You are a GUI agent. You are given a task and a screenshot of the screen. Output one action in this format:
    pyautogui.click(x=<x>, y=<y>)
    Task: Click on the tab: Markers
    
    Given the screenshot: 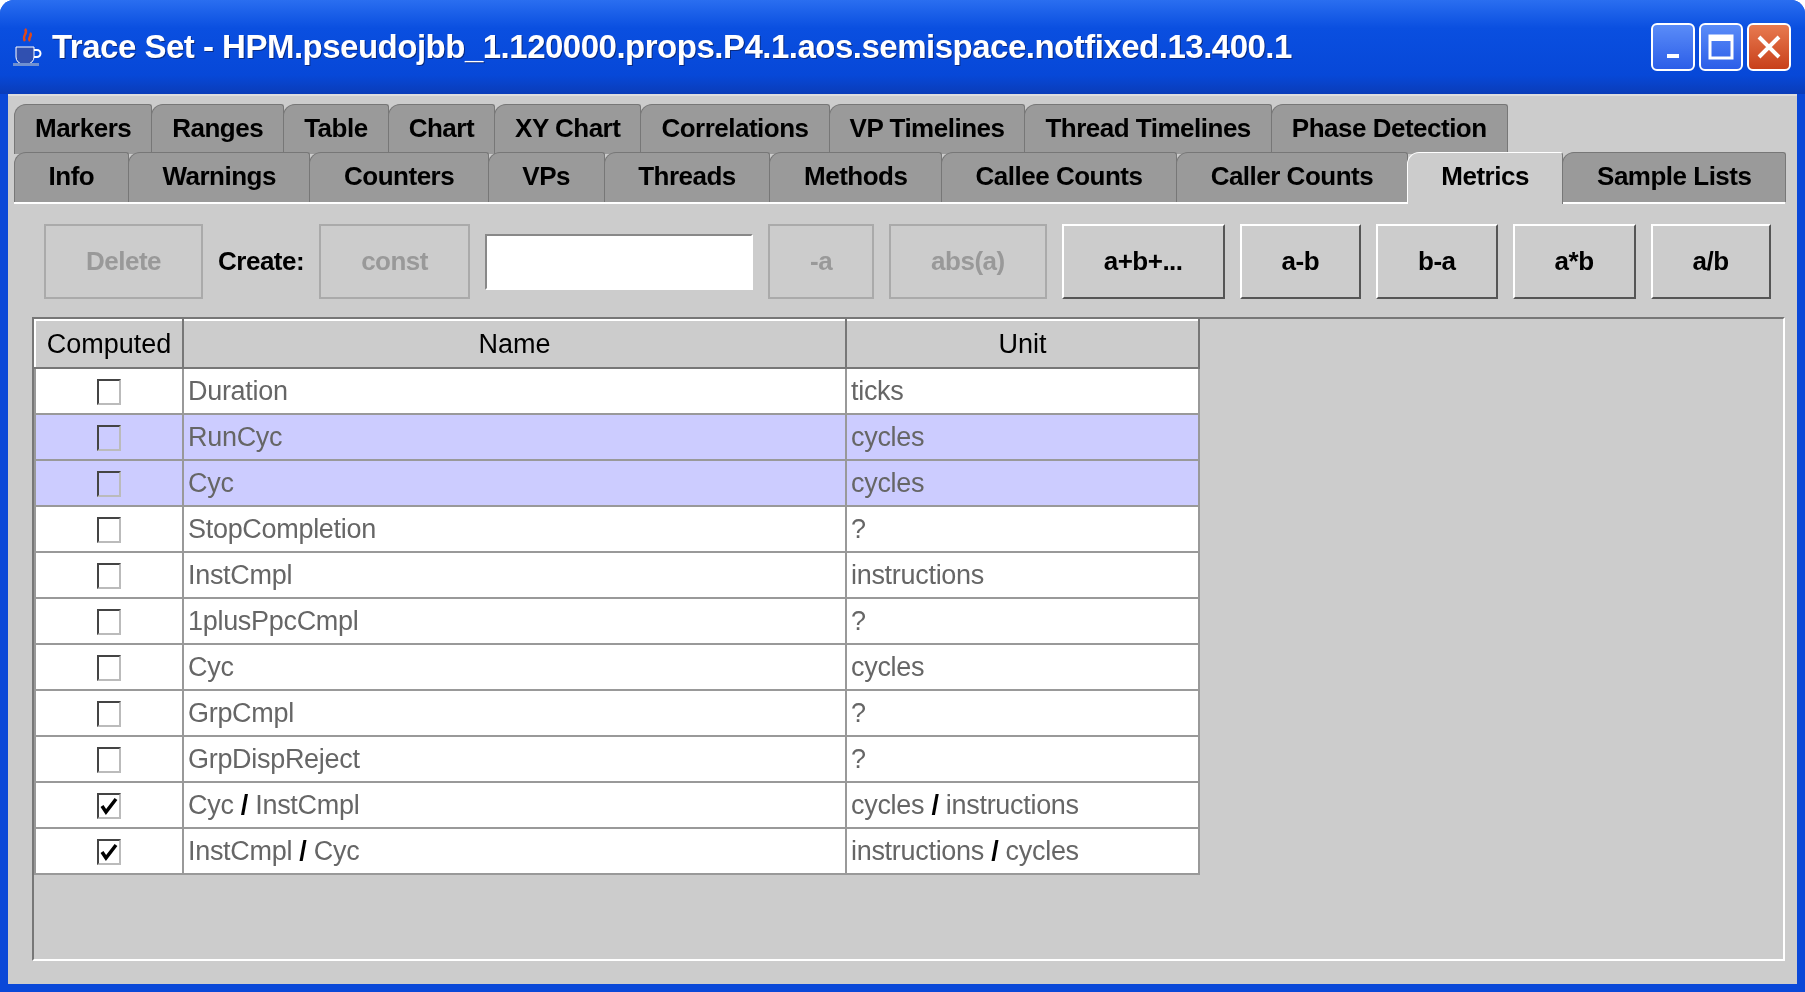 What is the action you would take?
    pyautogui.click(x=83, y=129)
    